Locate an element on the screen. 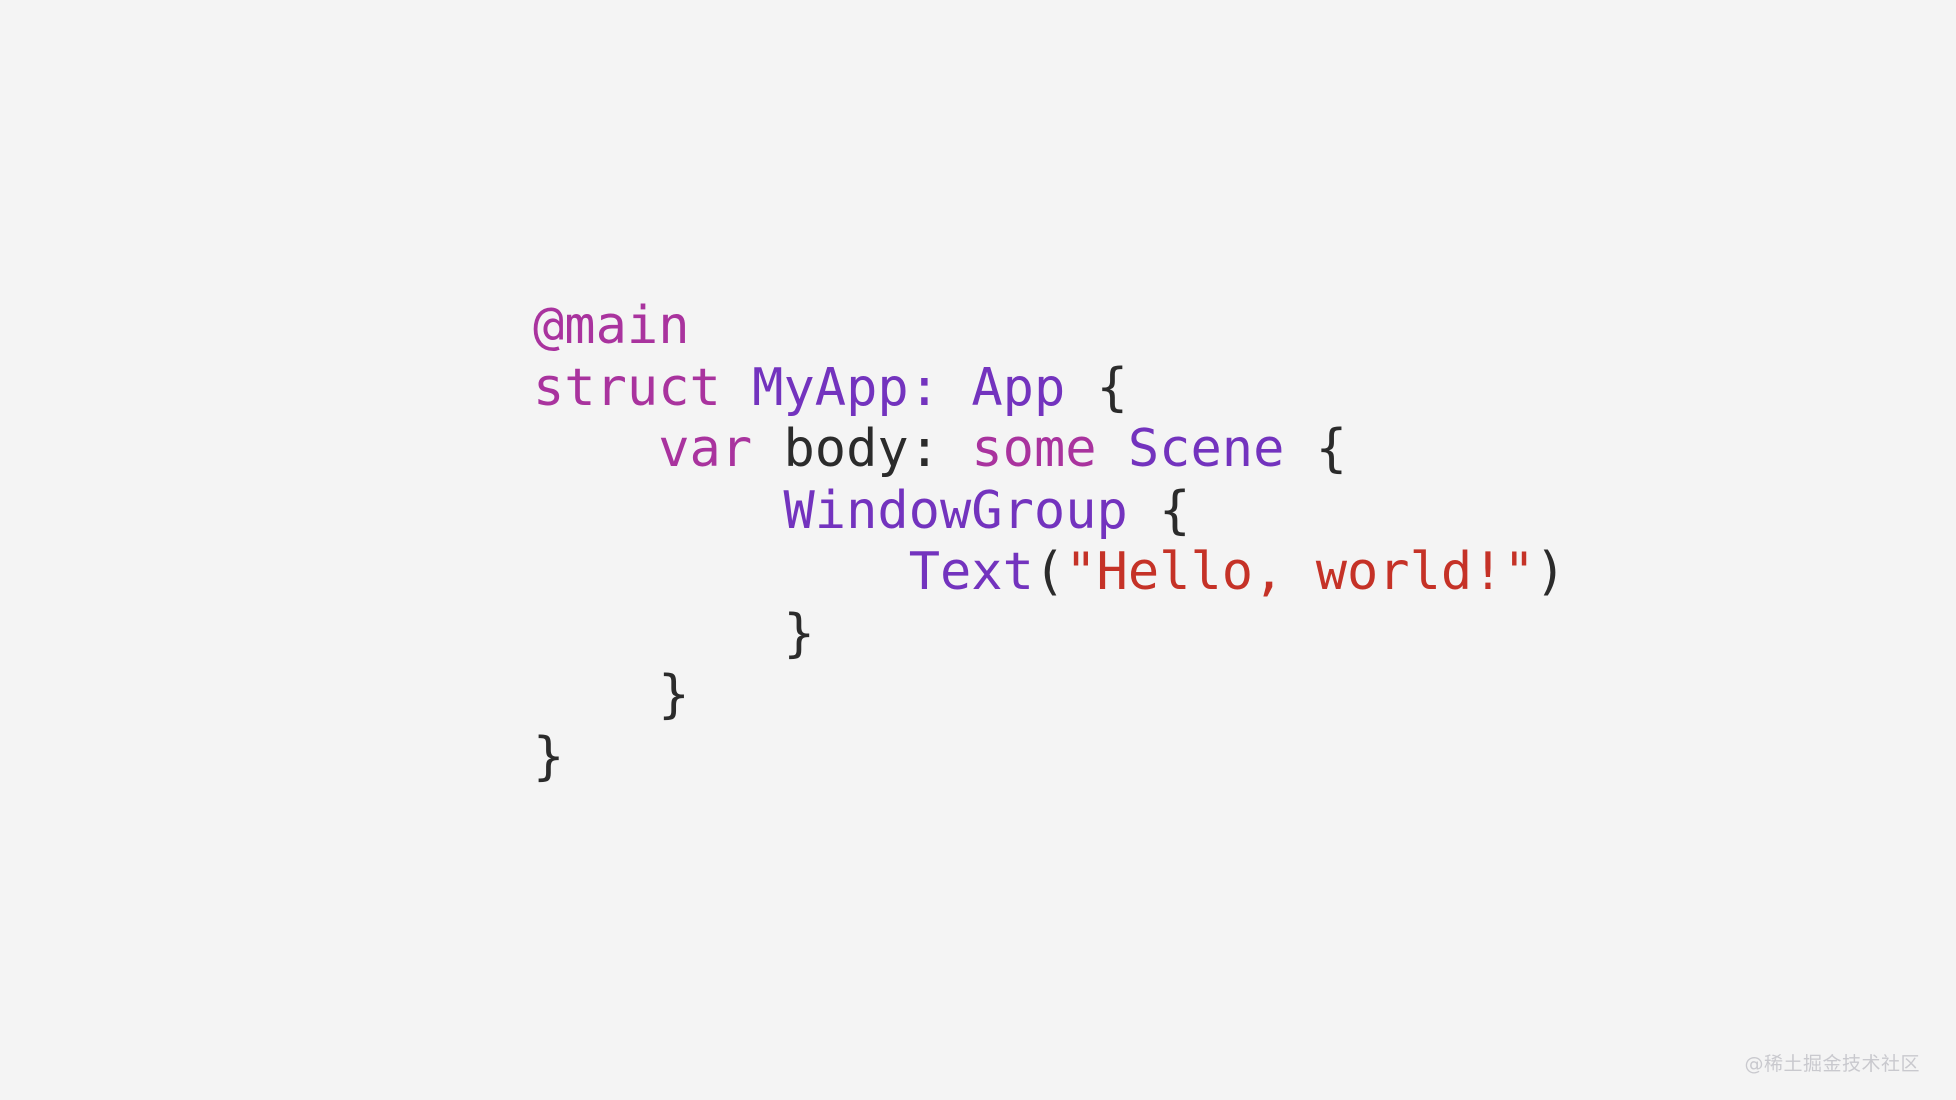  code-line: WindowGroup { is located at coordinates (1049, 512).